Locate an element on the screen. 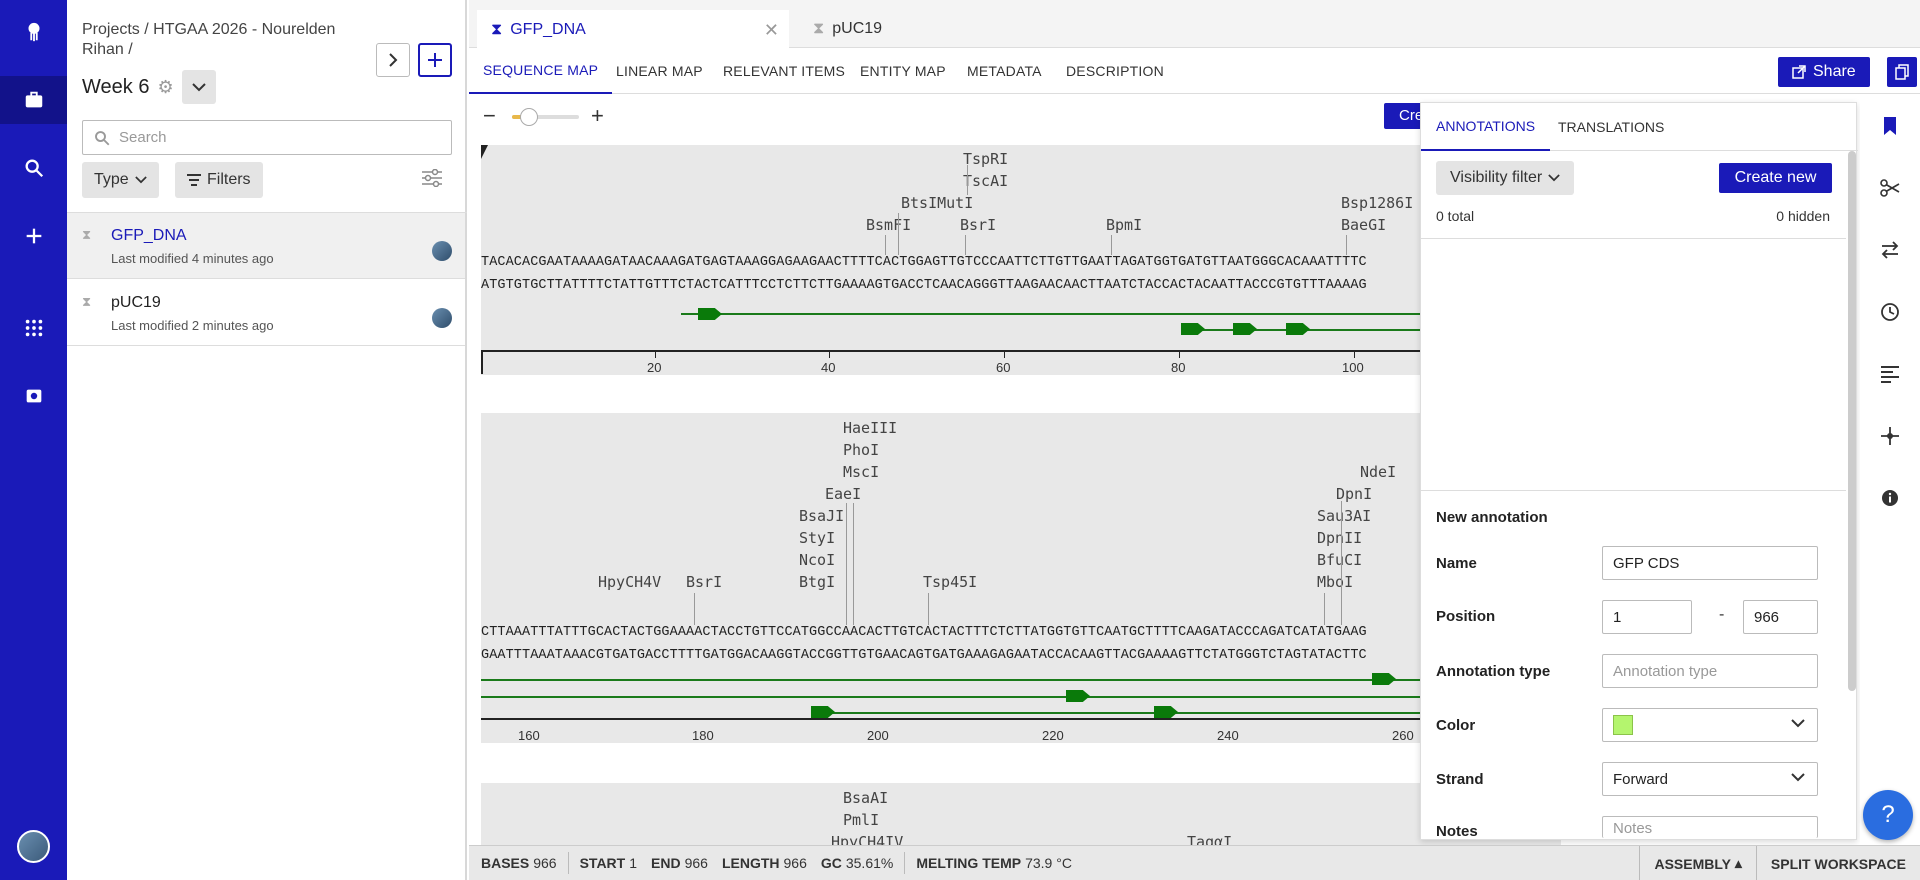 The height and width of the screenshot is (880, 1920). enzyme-label: NcoI is located at coordinates (817, 560).